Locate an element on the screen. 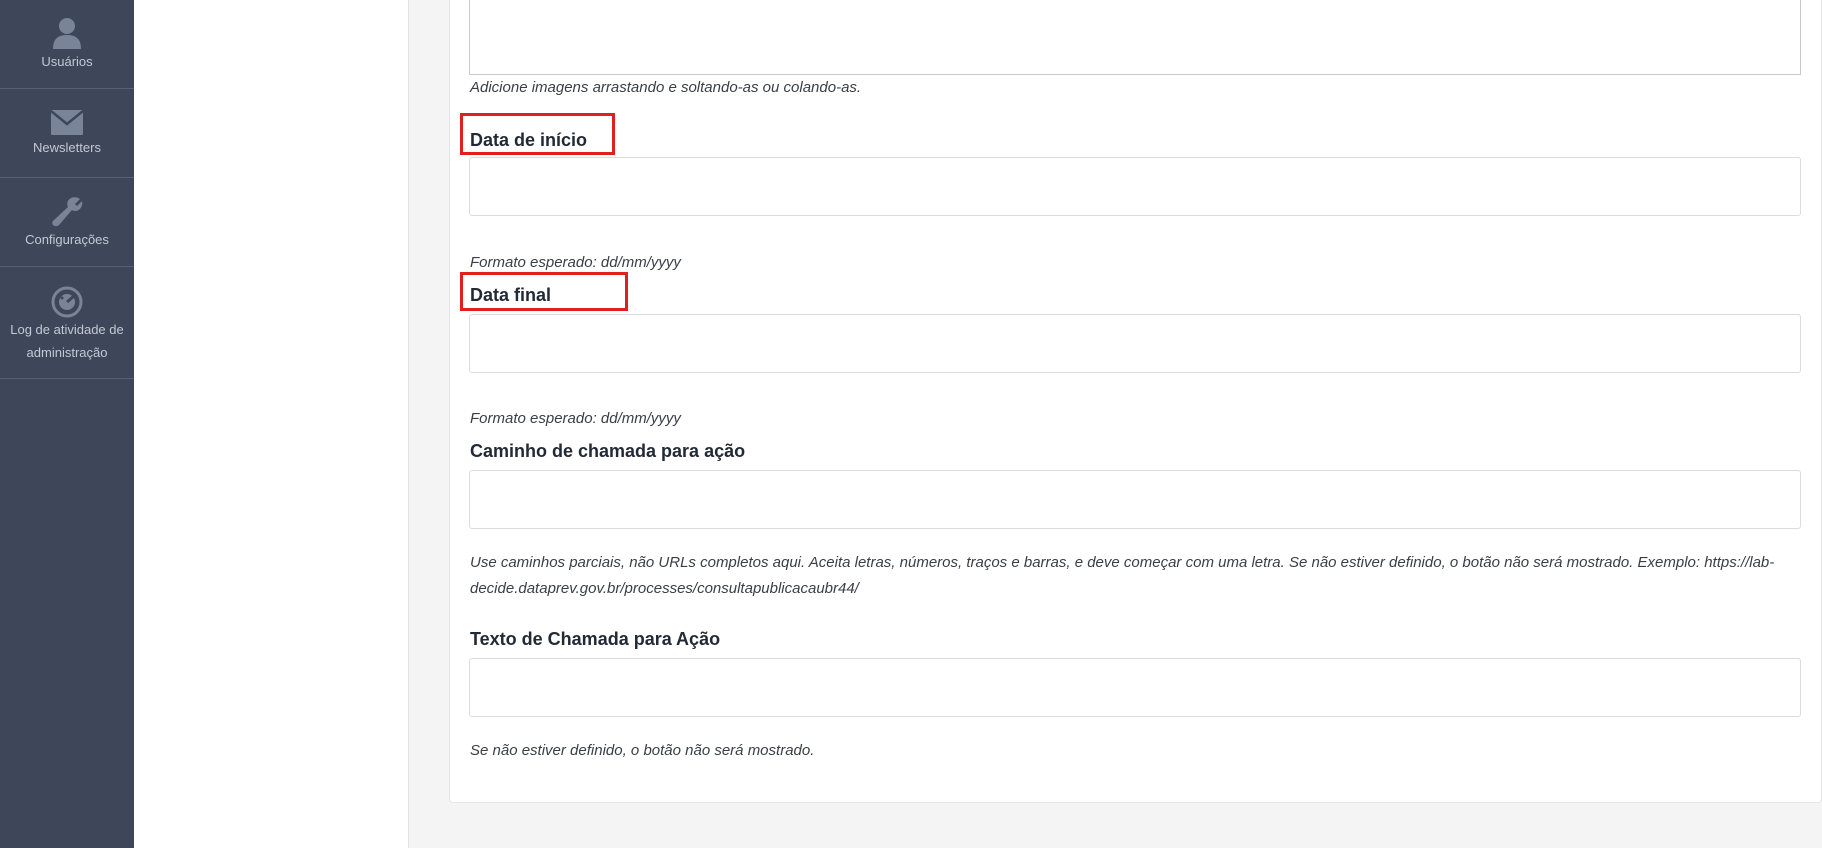 This screenshot has width=1822, height=848. sidebar-item-activity-log: Log de atividade de administração is located at coordinates (67, 323).